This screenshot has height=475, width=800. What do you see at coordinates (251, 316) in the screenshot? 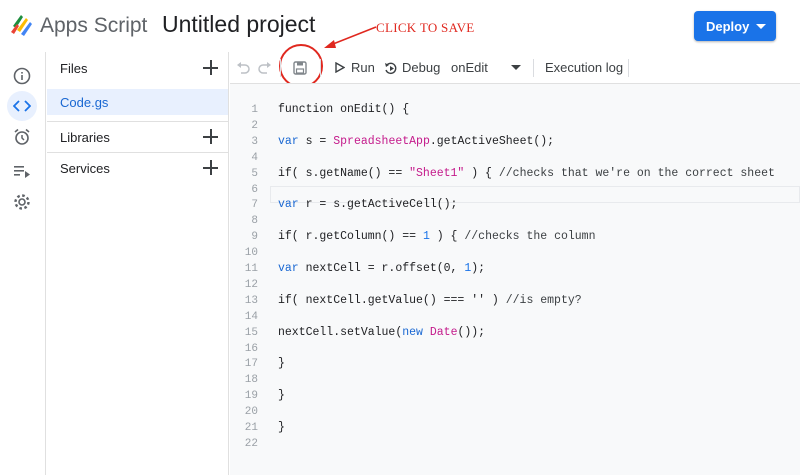
I see `line-number: 14` at bounding box center [251, 316].